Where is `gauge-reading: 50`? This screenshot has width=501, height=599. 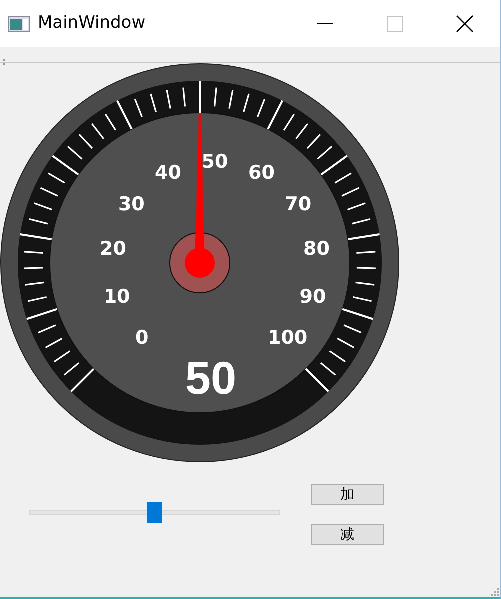 gauge-reading: 50 is located at coordinates (211, 378).